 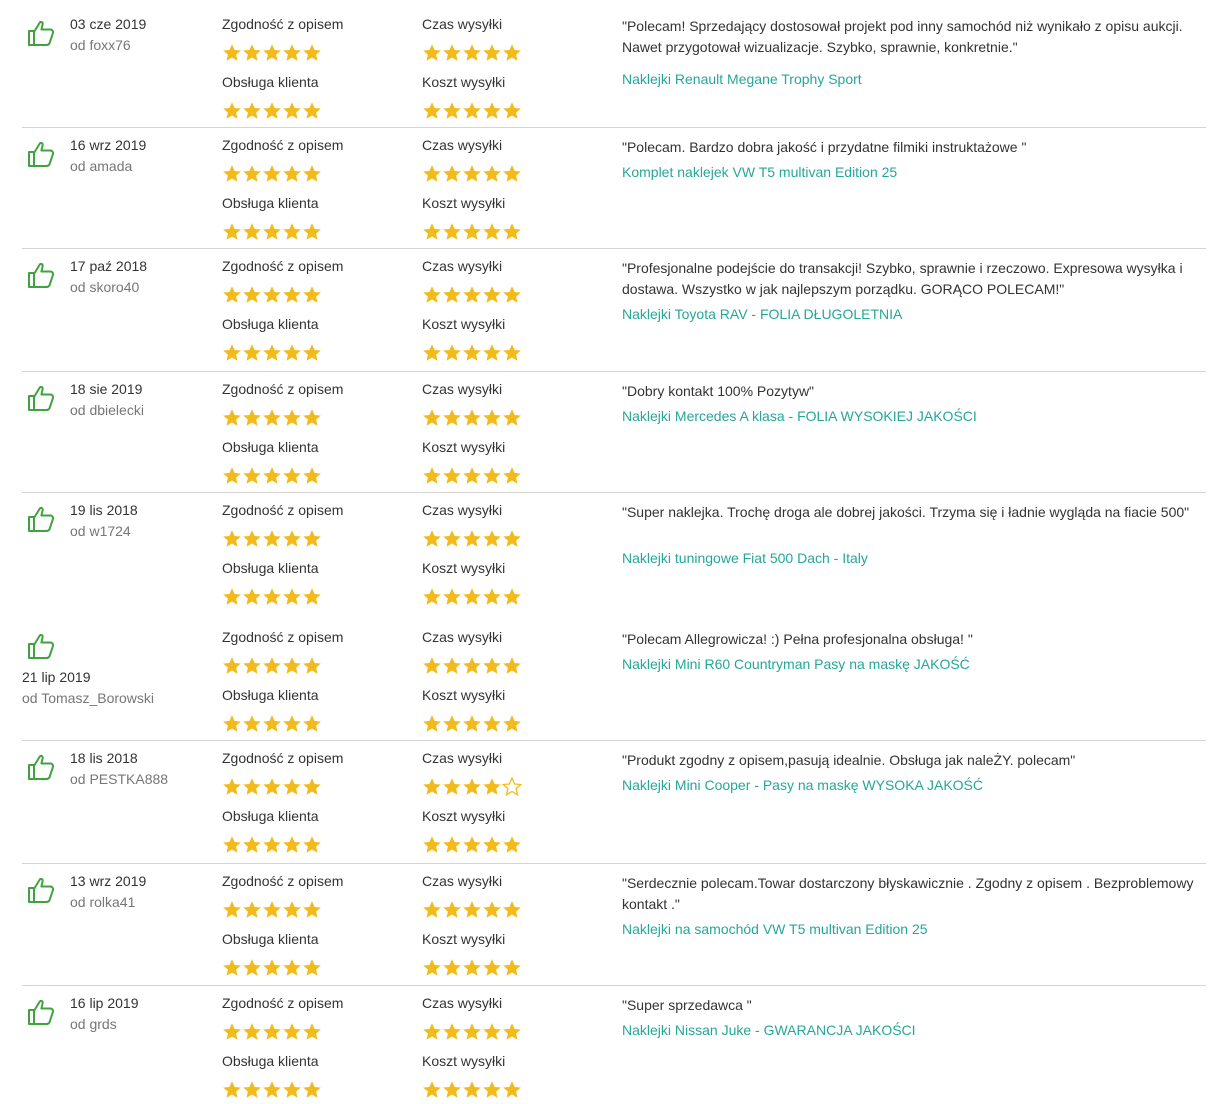 What do you see at coordinates (762, 314) in the screenshot?
I see `product-link: Naklejki Toyota RAV - FOLIA DŁUGOLETNIA` at bounding box center [762, 314].